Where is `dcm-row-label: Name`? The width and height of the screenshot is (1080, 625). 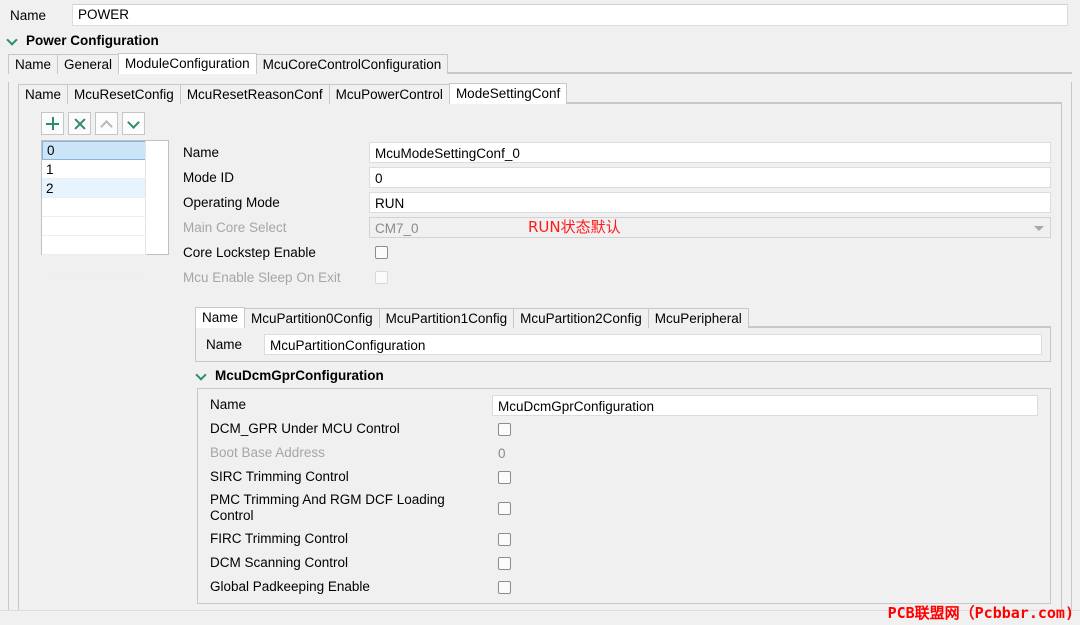
dcm-row-label: Name is located at coordinates (228, 404).